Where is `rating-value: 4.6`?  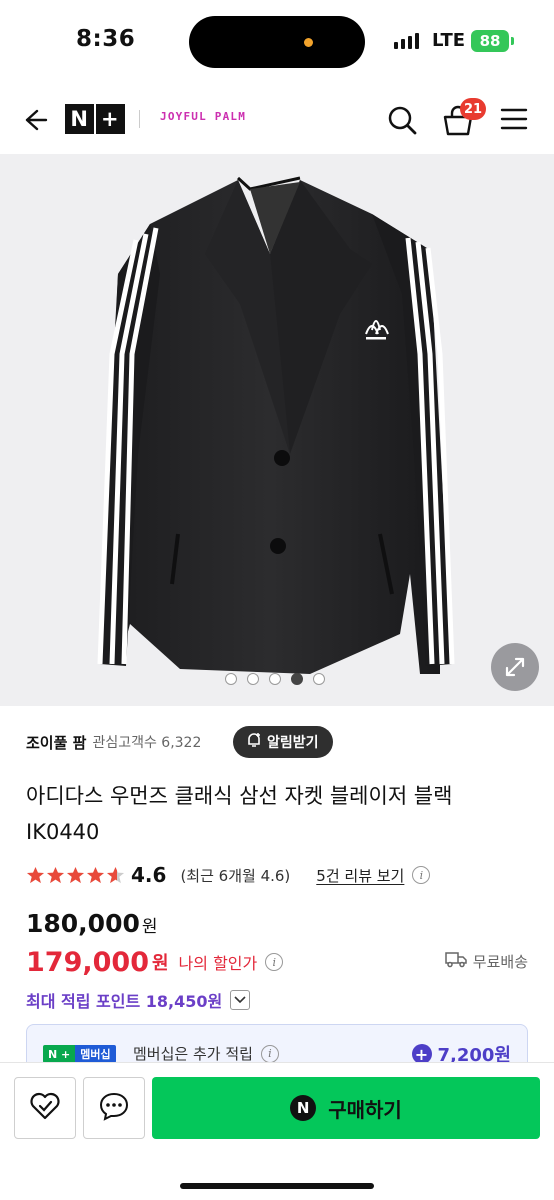
rating-value: 4.6 is located at coordinates (149, 875).